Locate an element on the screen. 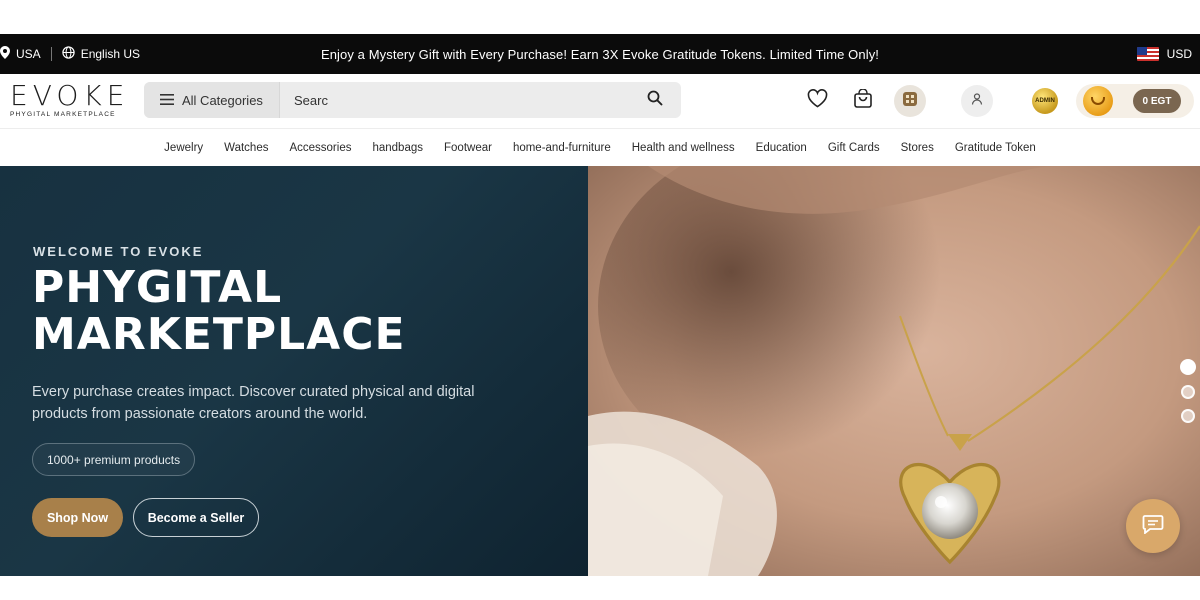 The height and width of the screenshot is (600, 1200). nav-item-gratitude-token: Gratitude Token is located at coordinates (995, 148).